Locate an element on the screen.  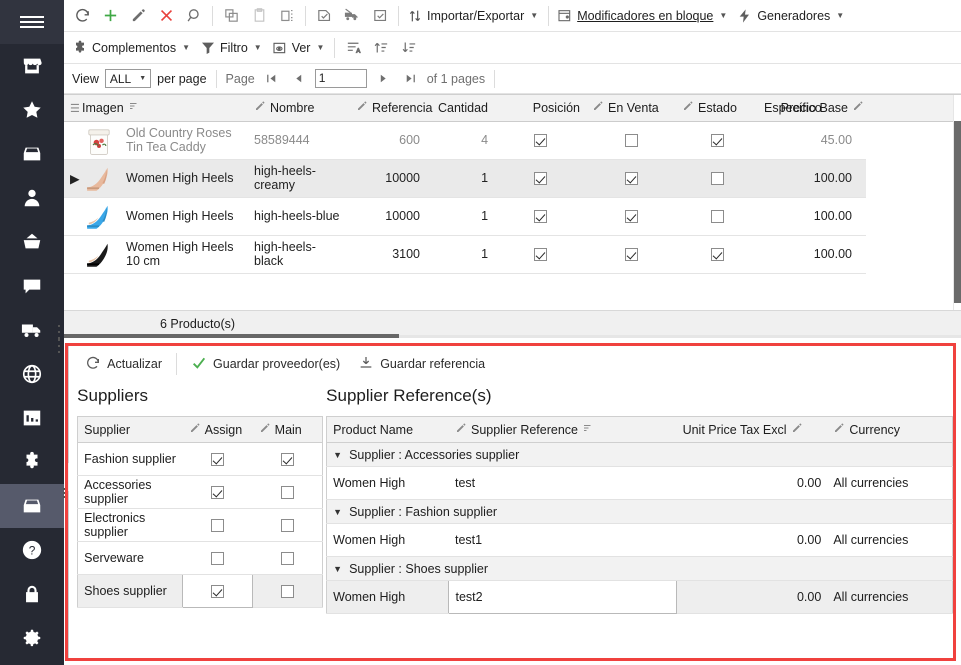
hscroll-thumb is located at coordinates (231, 336).